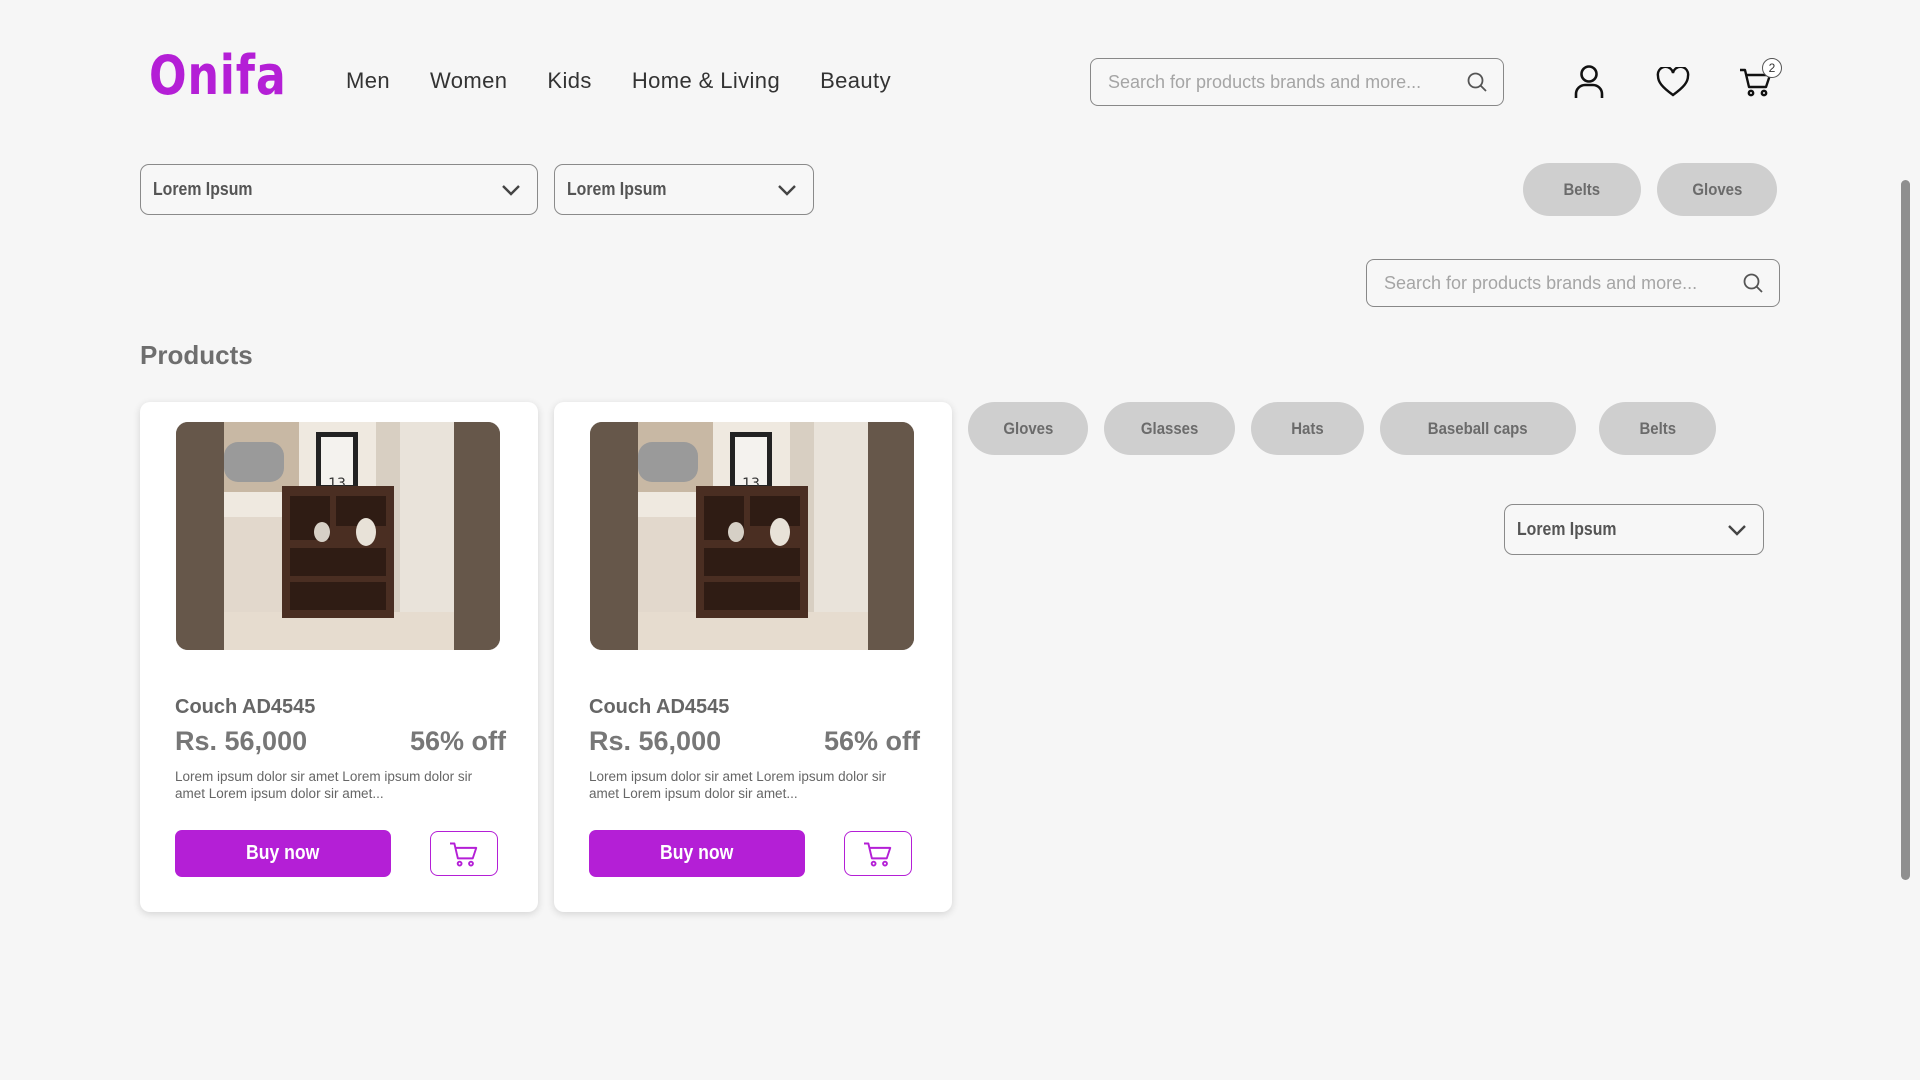 The width and height of the screenshot is (1920, 1080). I want to click on brand-logo: Onifa, so click(218, 75).